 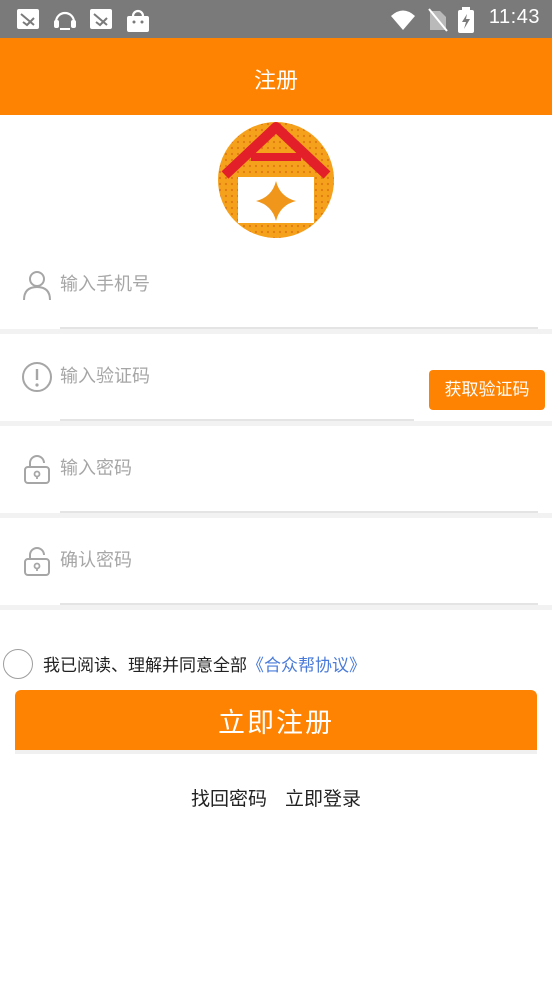 I want to click on app-logo, so click(x=276, y=180).